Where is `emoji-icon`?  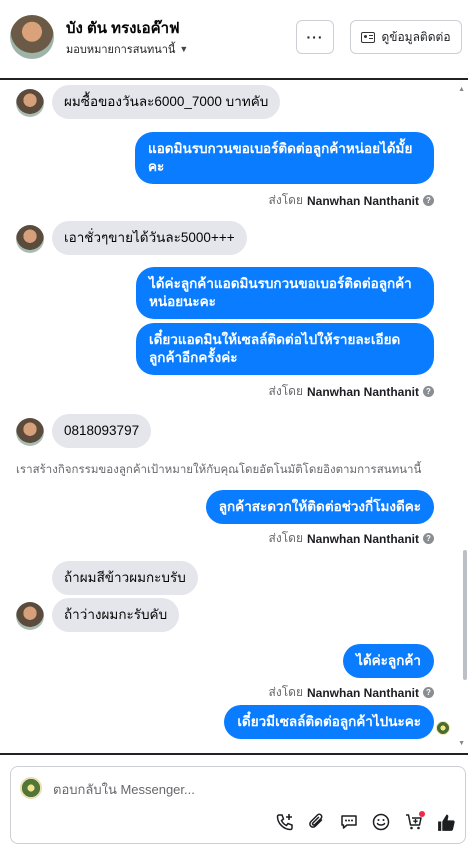
emoji-icon is located at coordinates (381, 822).